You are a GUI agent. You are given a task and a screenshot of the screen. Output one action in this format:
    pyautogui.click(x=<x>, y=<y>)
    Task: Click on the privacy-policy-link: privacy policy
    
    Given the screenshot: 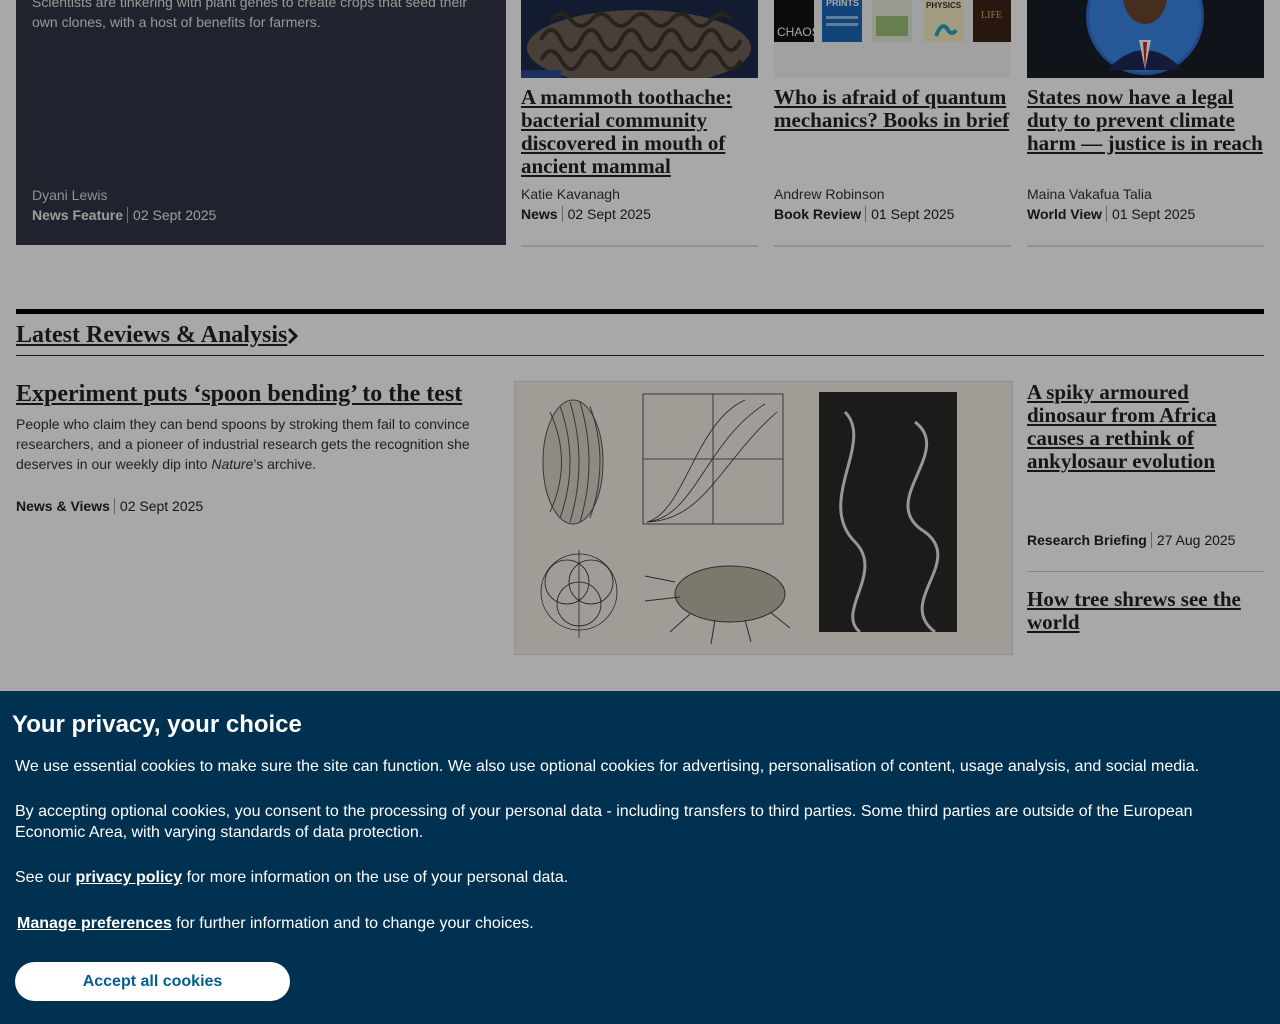 What is the action you would take?
    pyautogui.click(x=128, y=877)
    